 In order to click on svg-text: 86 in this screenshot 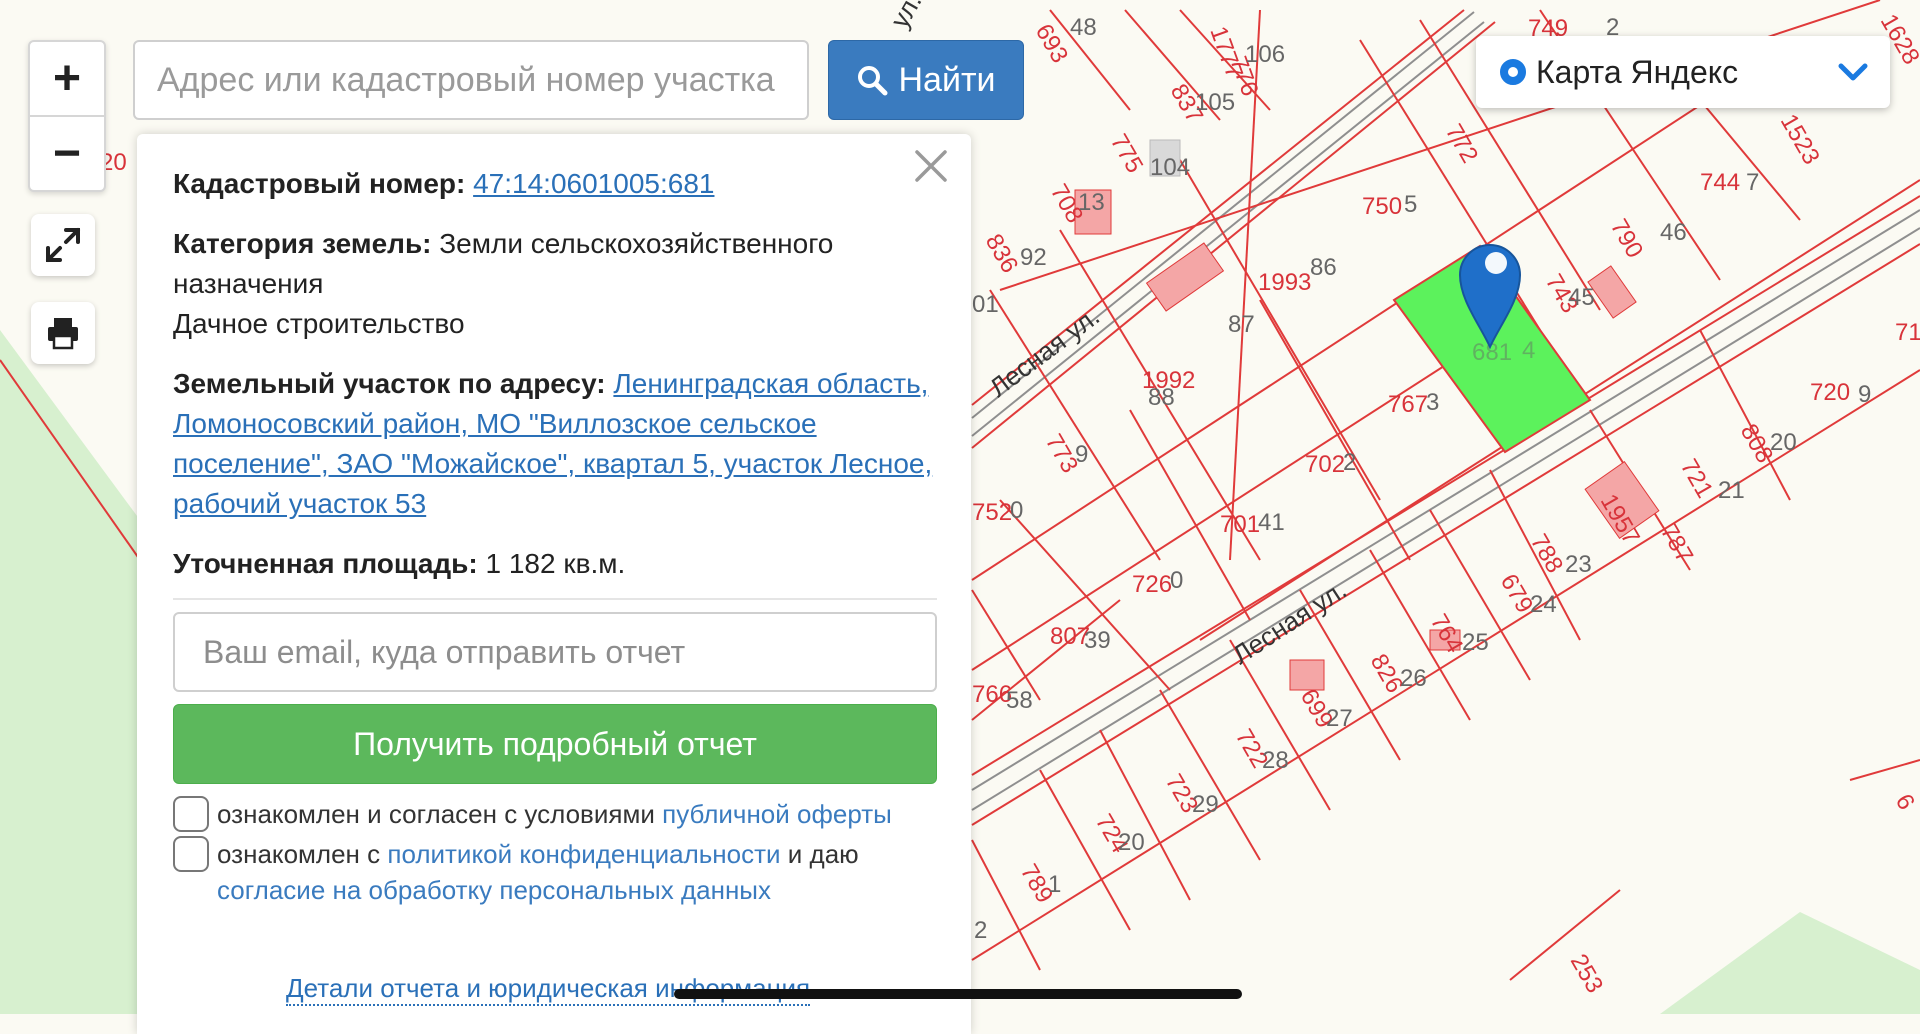, I will do `click(1323, 267)`.